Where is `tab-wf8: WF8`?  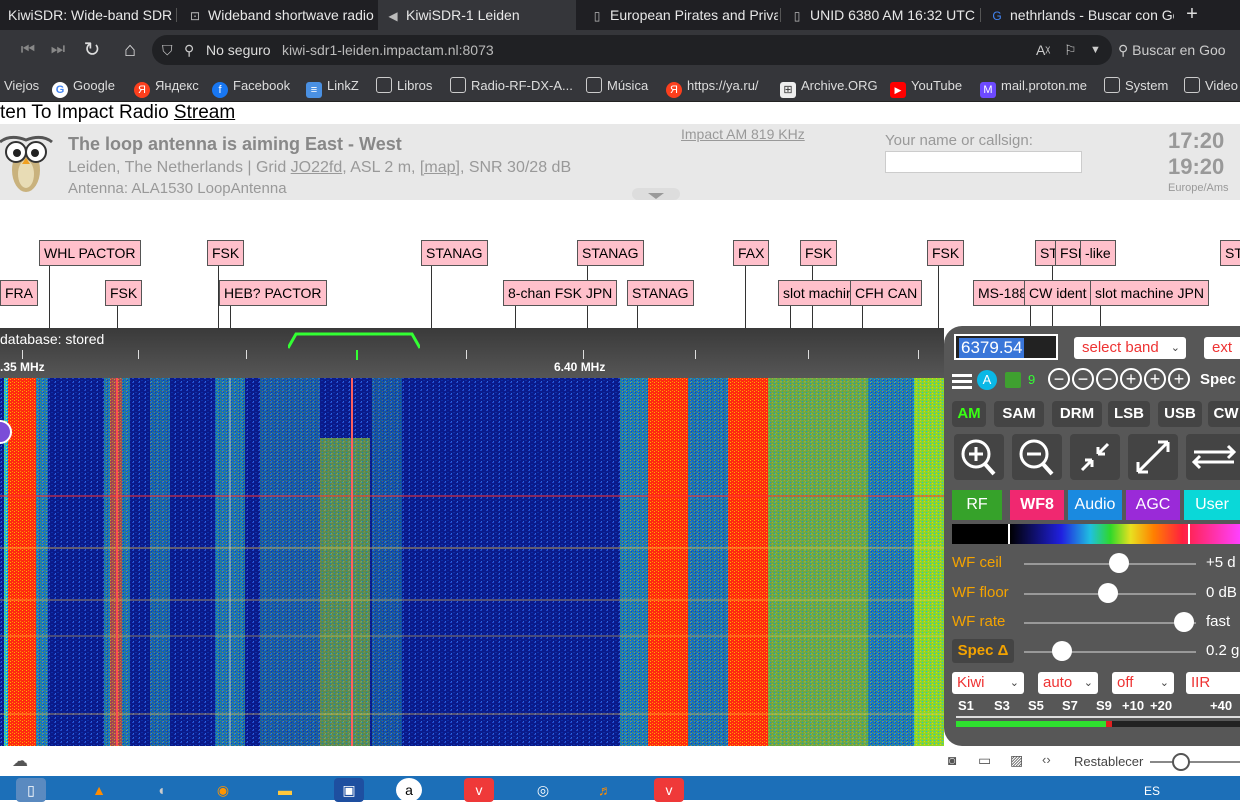 tab-wf8: WF8 is located at coordinates (1037, 505).